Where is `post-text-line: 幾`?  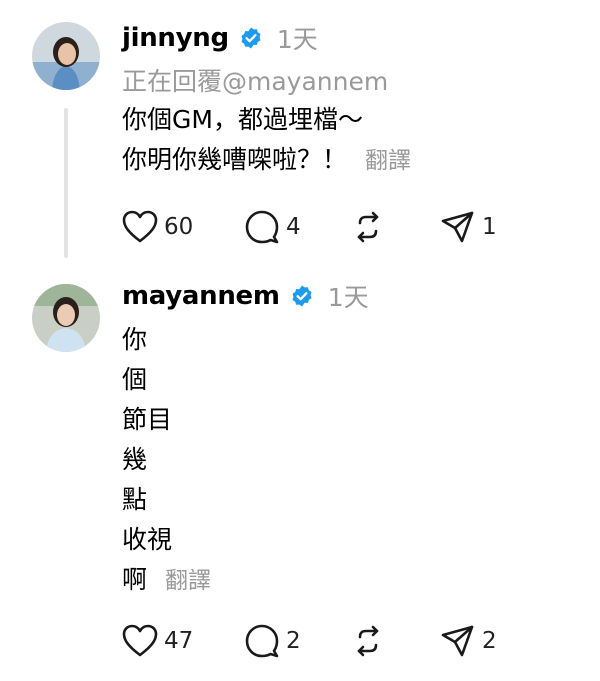 post-text-line: 幾 is located at coordinates (135, 459).